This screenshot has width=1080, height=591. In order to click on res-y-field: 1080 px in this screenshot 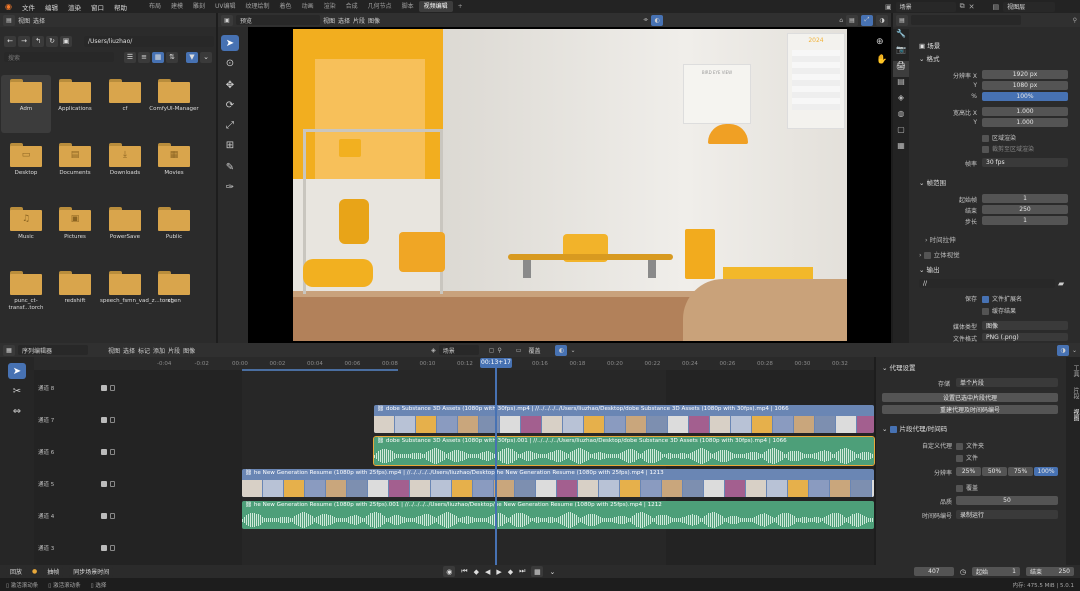, I will do `click(1025, 85)`.